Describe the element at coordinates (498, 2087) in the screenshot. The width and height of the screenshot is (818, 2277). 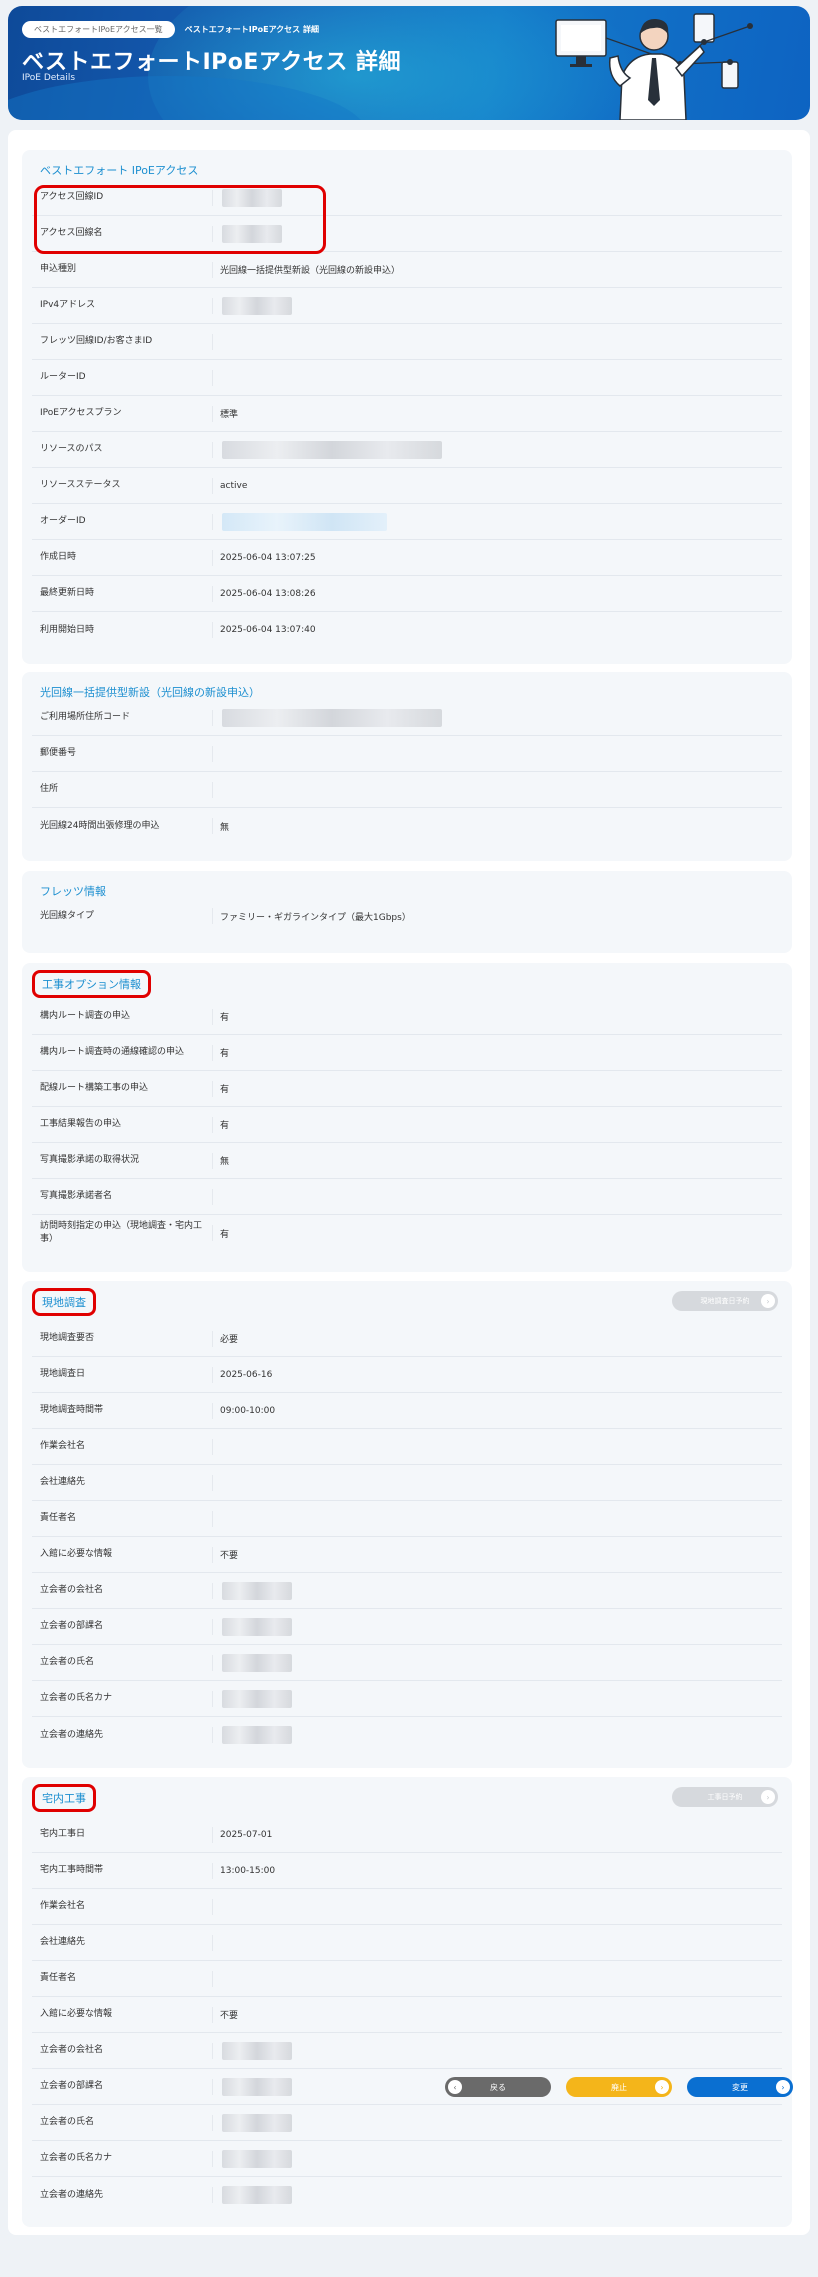
I see `back-button: ‹ 戻る` at that location.